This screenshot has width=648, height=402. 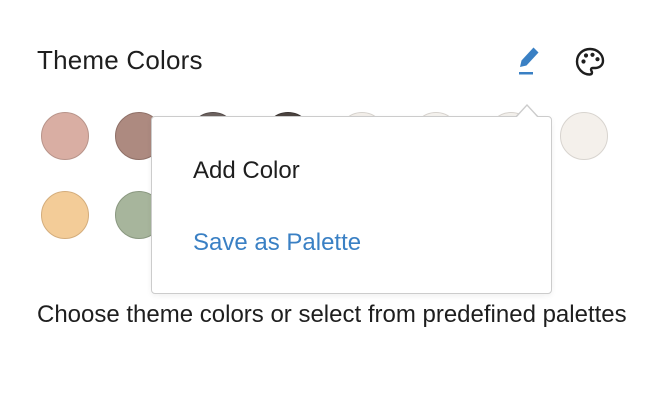 I want to click on section-title: Theme Colors, so click(x=120, y=60).